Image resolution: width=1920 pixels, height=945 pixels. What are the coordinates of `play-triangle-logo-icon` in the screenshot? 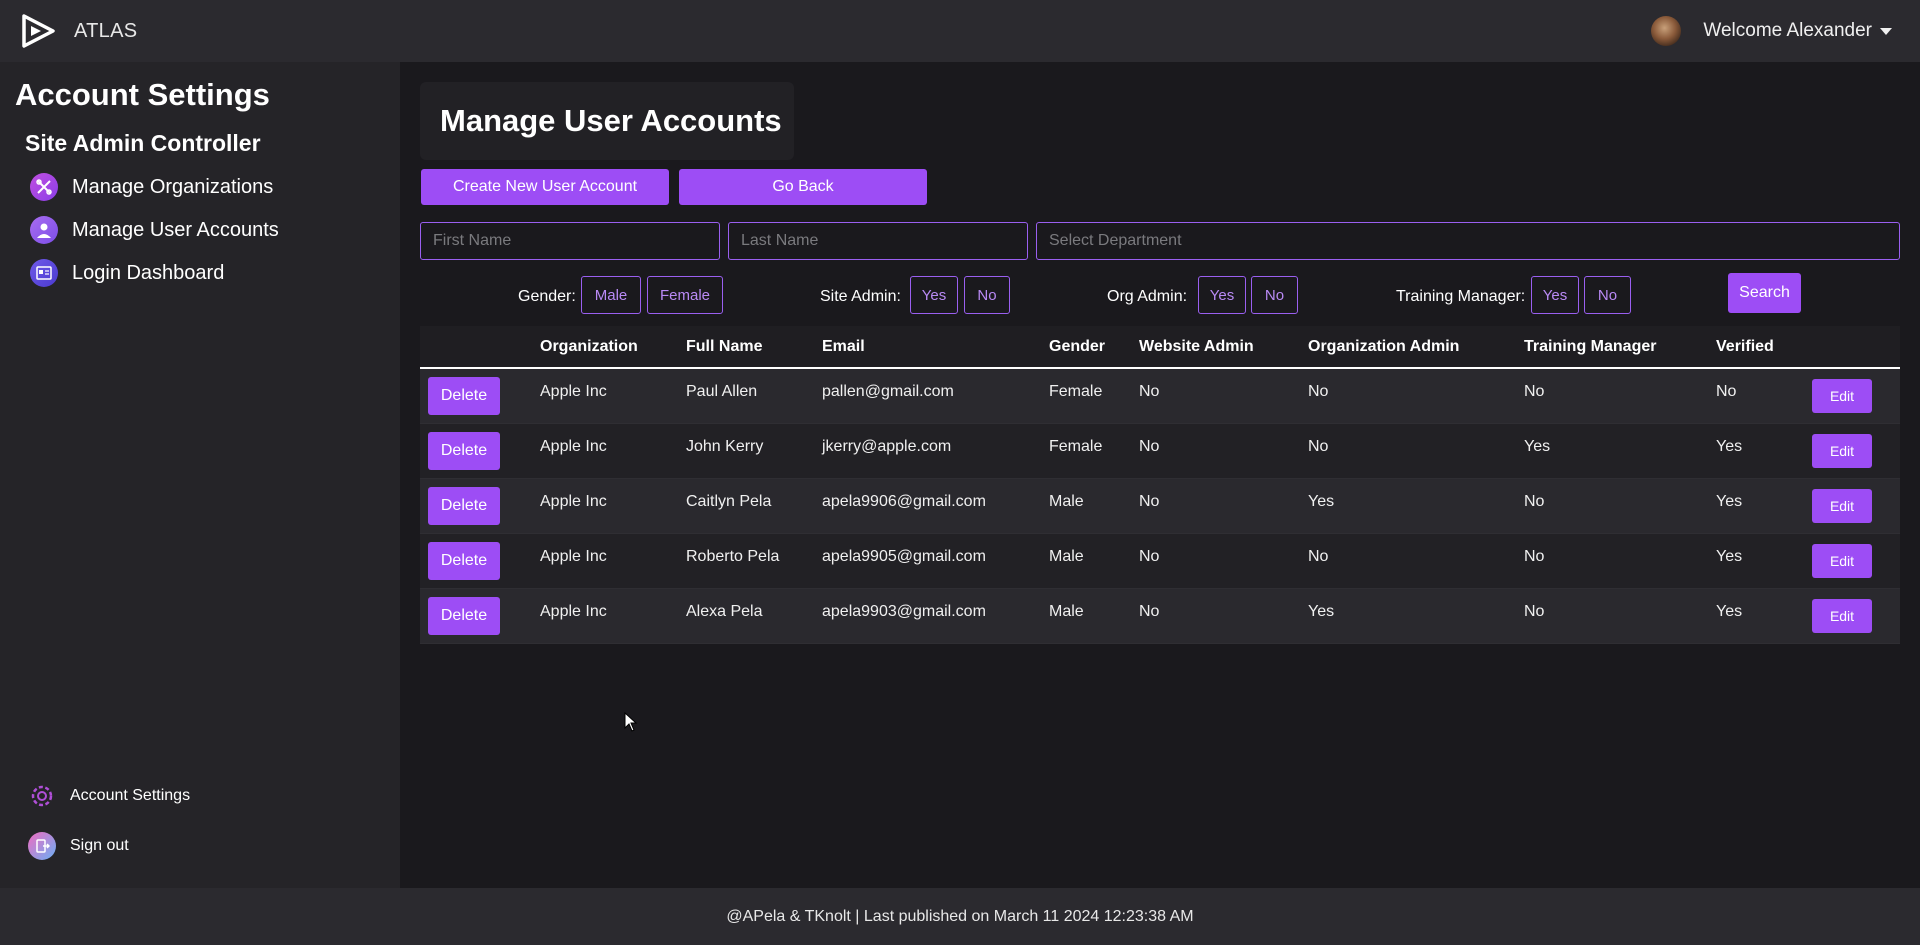 It's located at (38, 31).